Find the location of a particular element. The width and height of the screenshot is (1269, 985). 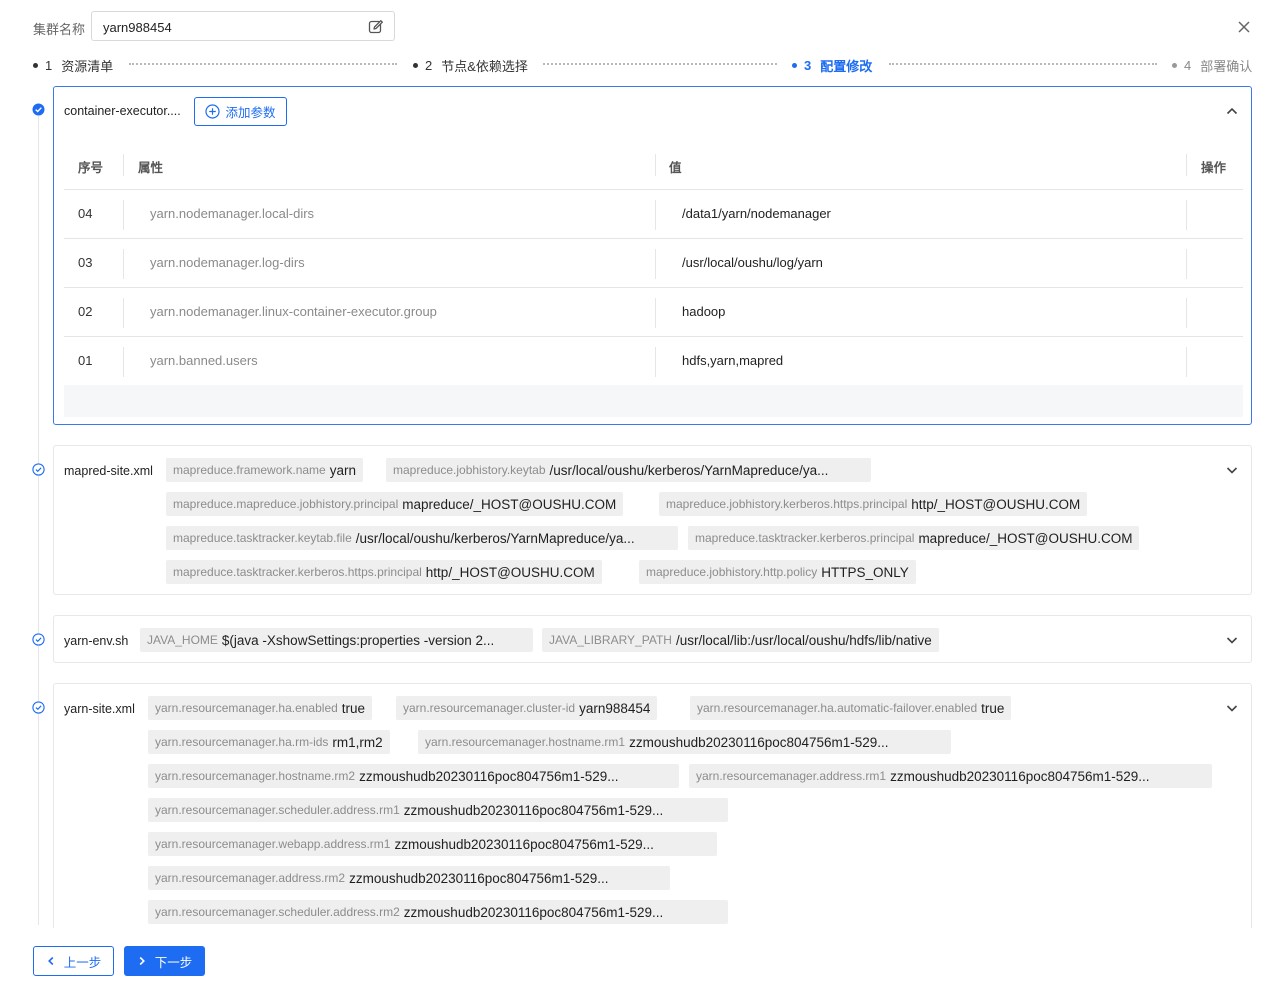

plus-circle-icon is located at coordinates (213, 111).